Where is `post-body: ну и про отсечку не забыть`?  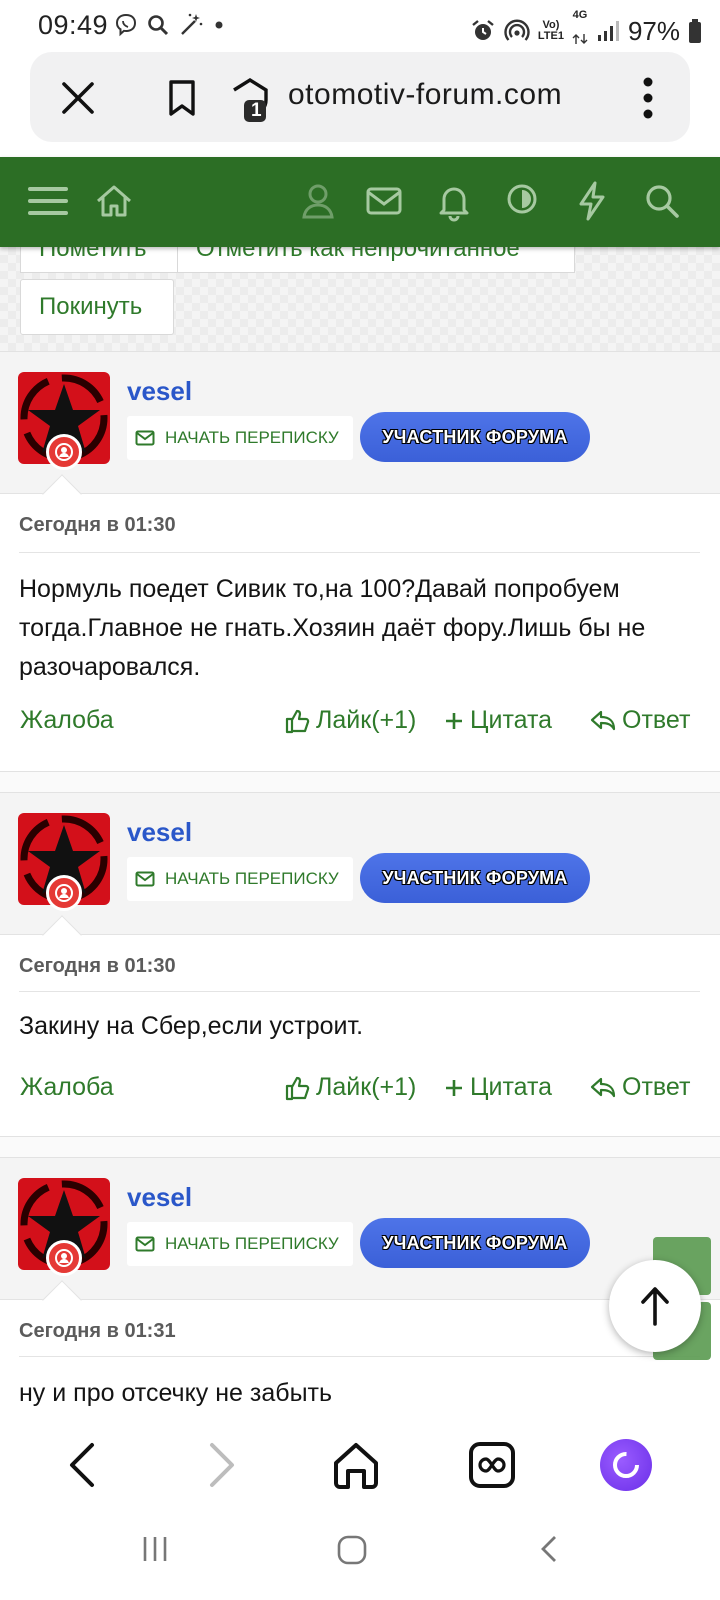 post-body: ну и про отсечку не забыть is located at coordinates (176, 1393).